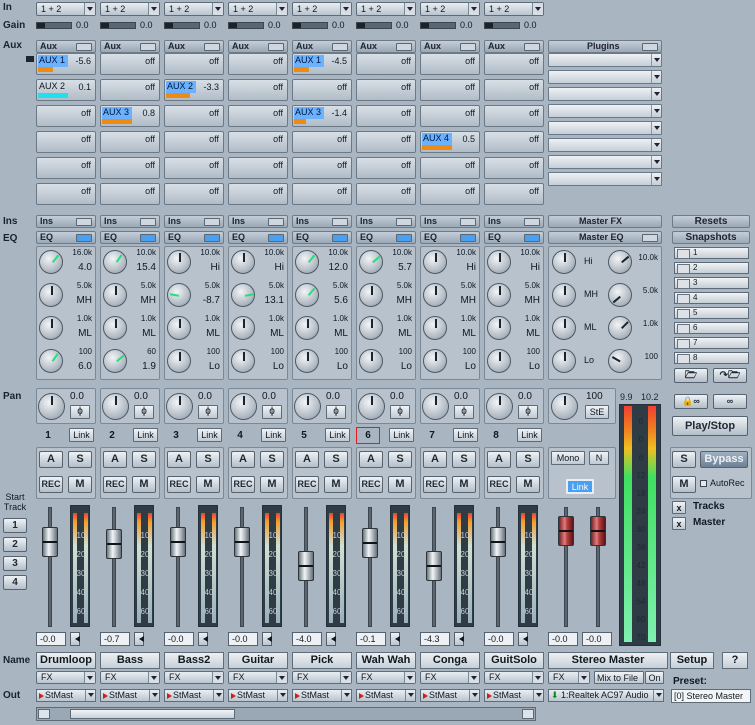 The image size is (755, 725). What do you see at coordinates (711, 358) in the screenshot?
I see `snapshot-slot-8: 8` at bounding box center [711, 358].